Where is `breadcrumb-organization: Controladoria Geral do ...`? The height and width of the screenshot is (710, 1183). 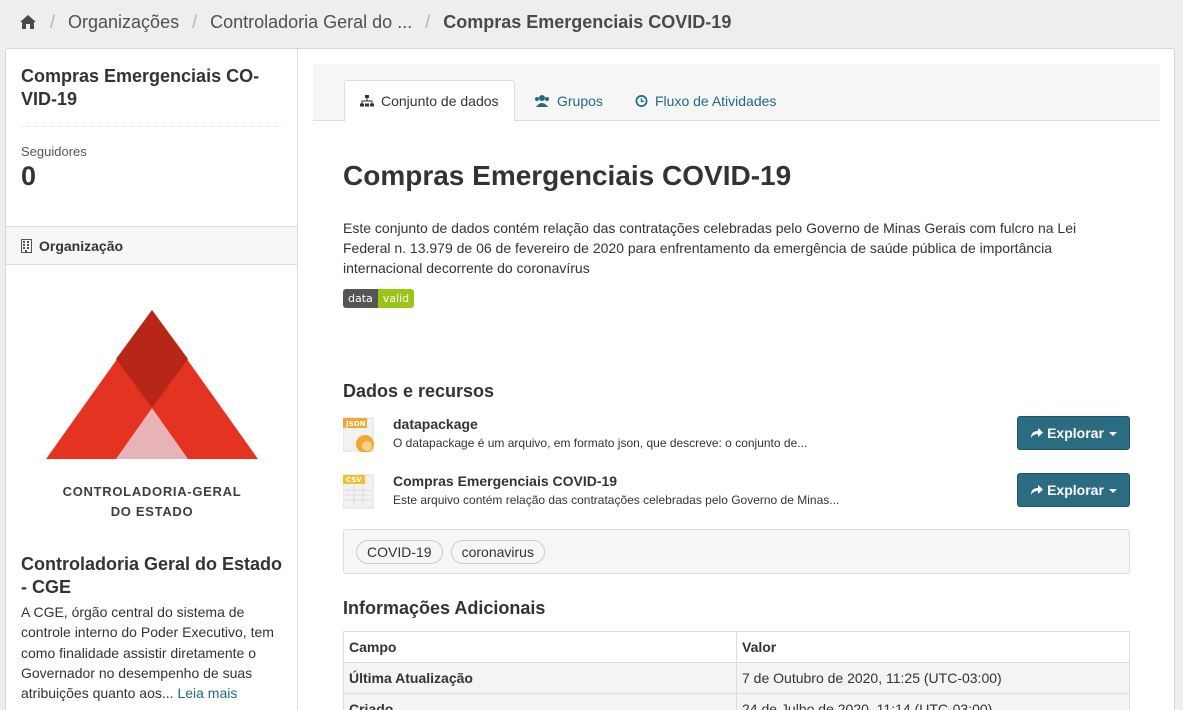
breadcrumb-organization: Controladoria Geral do ... is located at coordinates (311, 22).